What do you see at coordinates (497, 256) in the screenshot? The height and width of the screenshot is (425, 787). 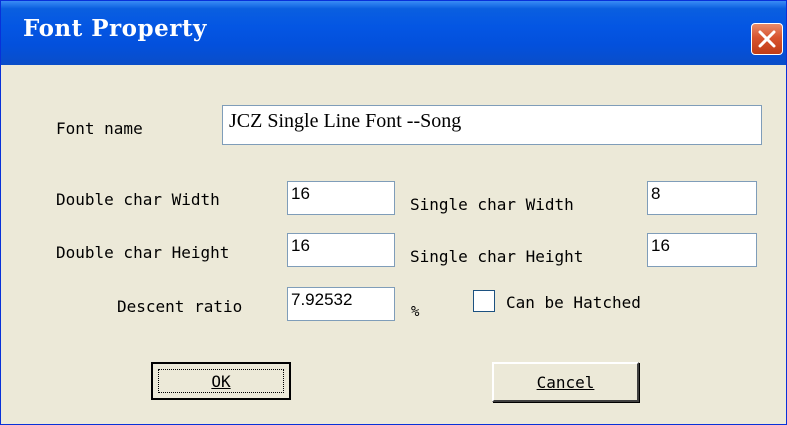 I see `single-char-height-label: Single char Height` at bounding box center [497, 256].